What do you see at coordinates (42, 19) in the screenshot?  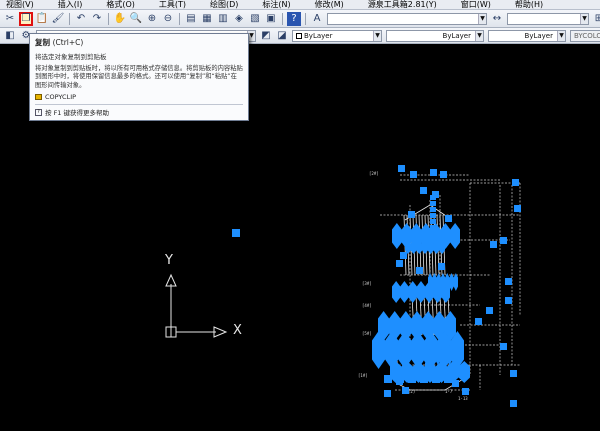 I see `paste-icon: 📋` at bounding box center [42, 19].